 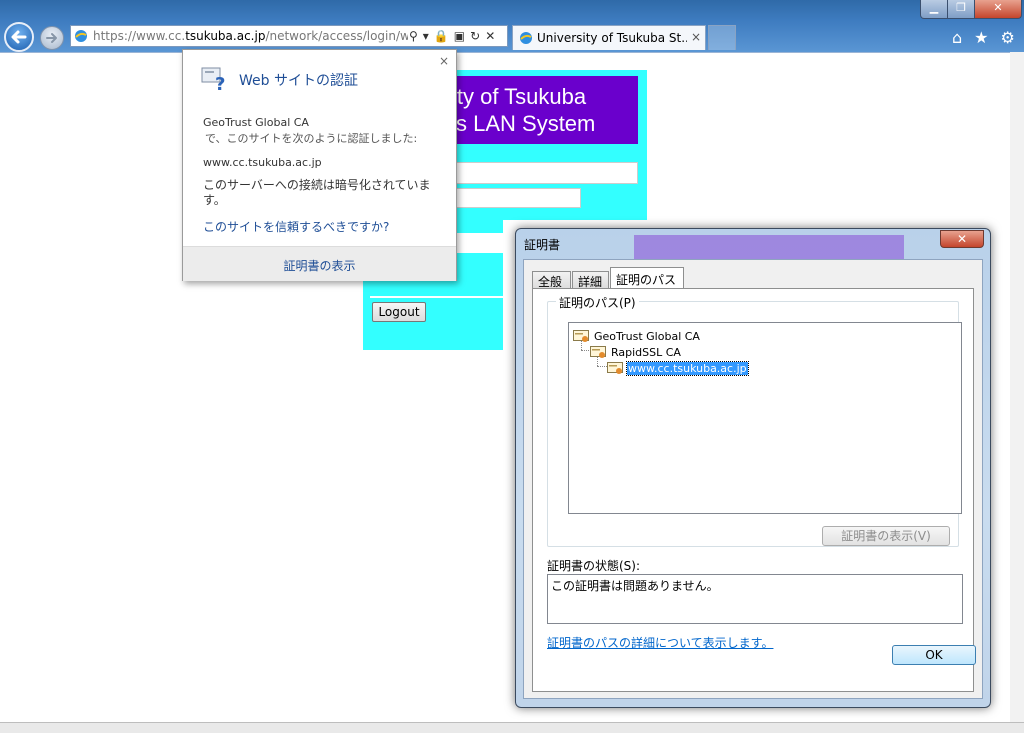 What do you see at coordinates (441, 36) in the screenshot?
I see `lock-icon: 🔒` at bounding box center [441, 36].